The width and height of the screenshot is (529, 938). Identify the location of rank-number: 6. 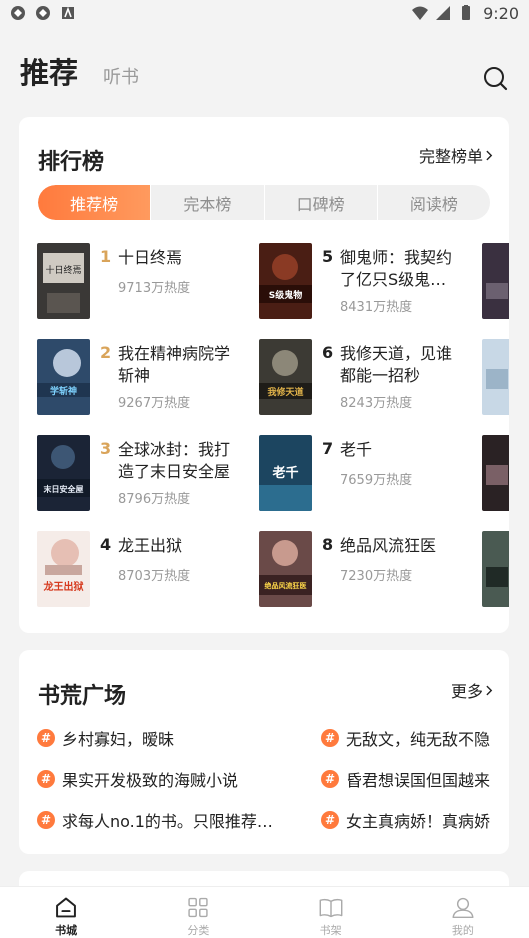
(328, 352).